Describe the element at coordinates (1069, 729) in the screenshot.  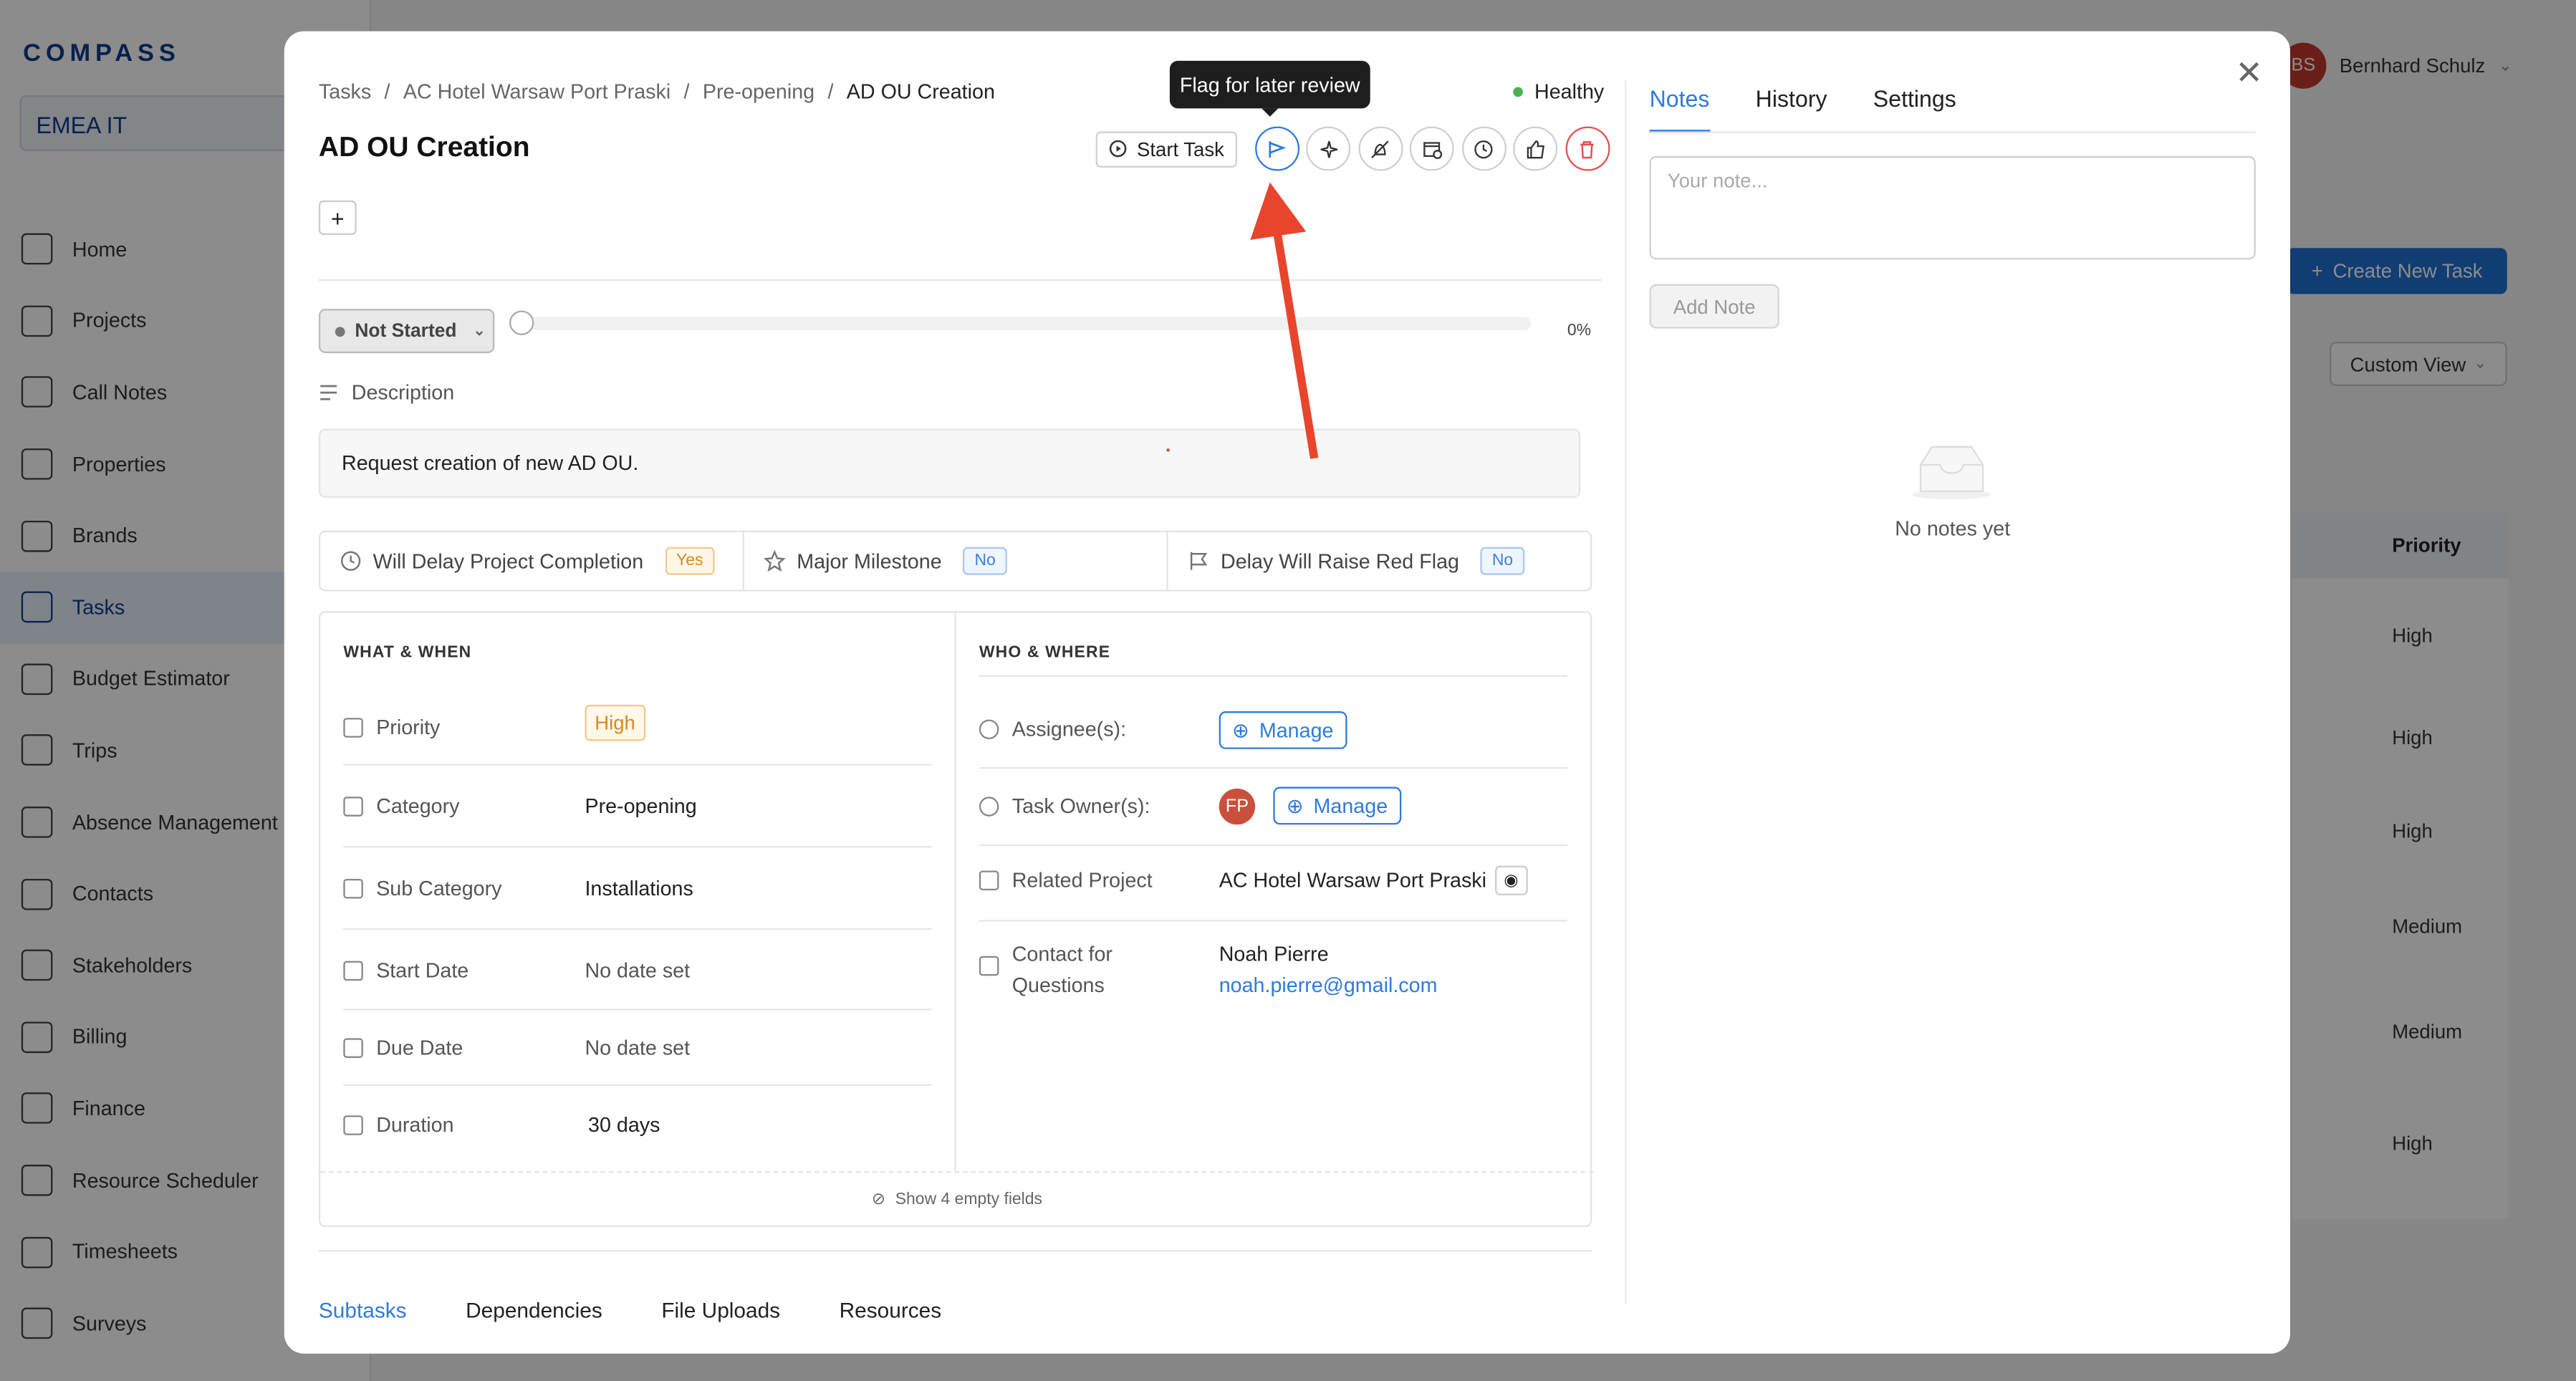
I see `field-label: Assignee(s):` at that location.